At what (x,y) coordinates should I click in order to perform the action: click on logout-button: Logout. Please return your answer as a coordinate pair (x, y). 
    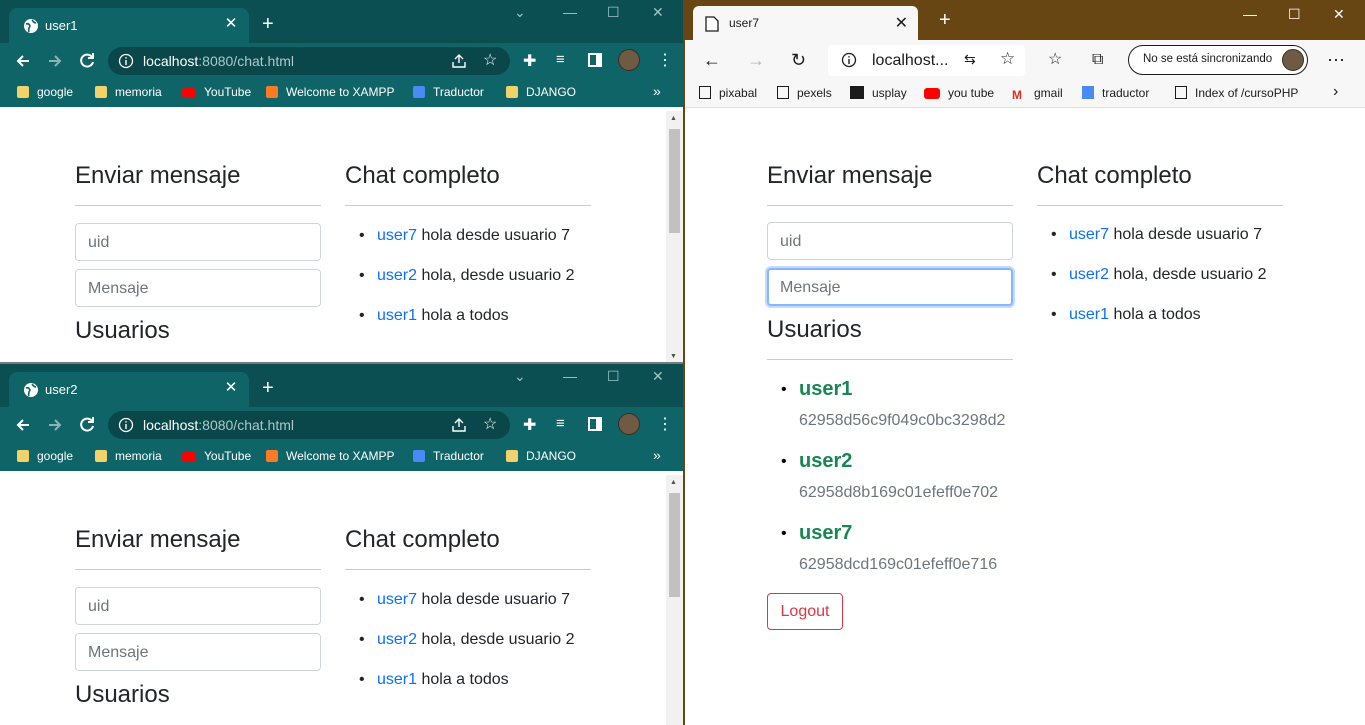
    Looking at the image, I should click on (805, 611).